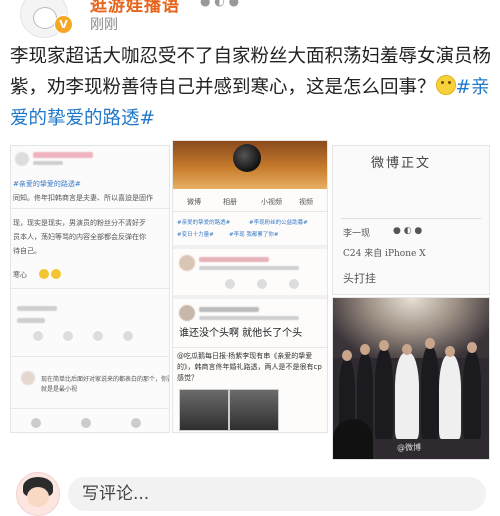  I want to click on user-badge-icons: ● ◐ ●, so click(220, 4).